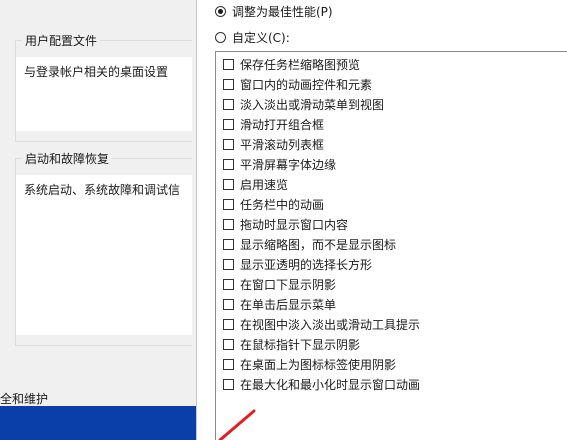 The width and height of the screenshot is (567, 440). What do you see at coordinates (261, 38) in the screenshot?
I see `radio-custom-label: 自定义(C):` at bounding box center [261, 38].